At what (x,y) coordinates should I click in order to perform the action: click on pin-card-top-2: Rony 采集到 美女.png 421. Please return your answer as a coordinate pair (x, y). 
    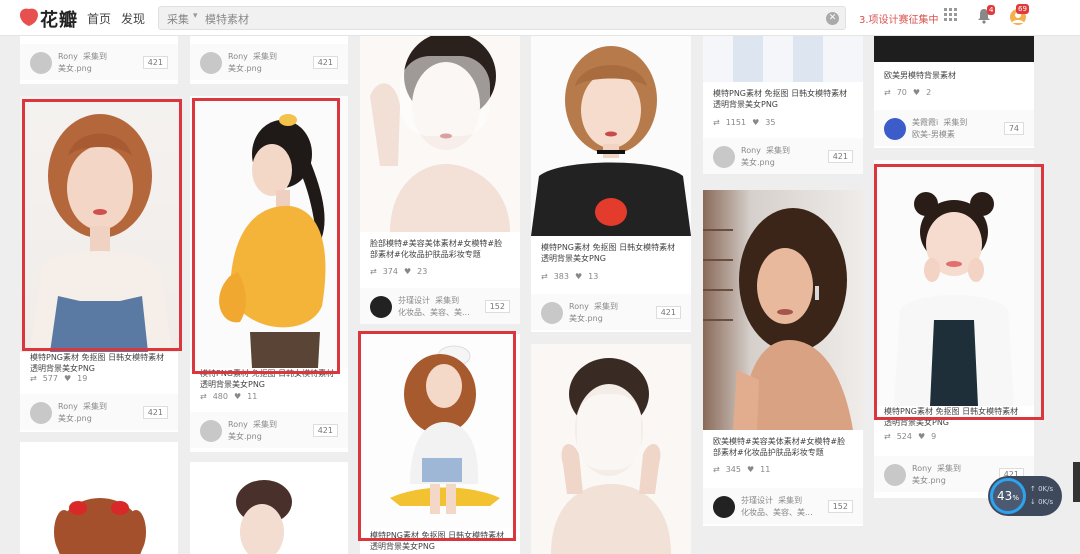
    Looking at the image, I should click on (269, 60).